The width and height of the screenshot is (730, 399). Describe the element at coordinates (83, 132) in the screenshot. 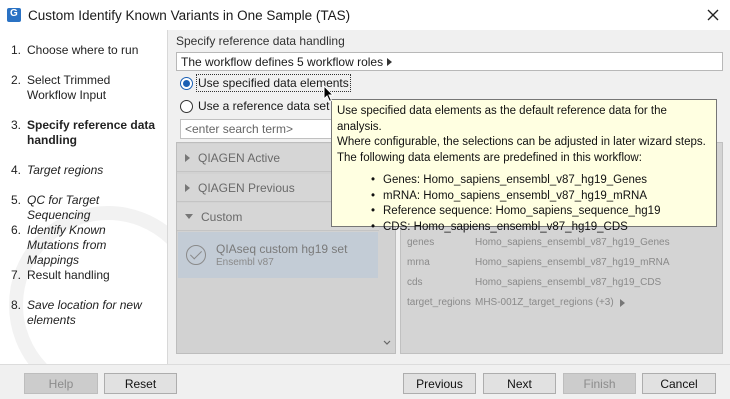

I see `step-reference-data: 3. Specify reference data handling` at that location.